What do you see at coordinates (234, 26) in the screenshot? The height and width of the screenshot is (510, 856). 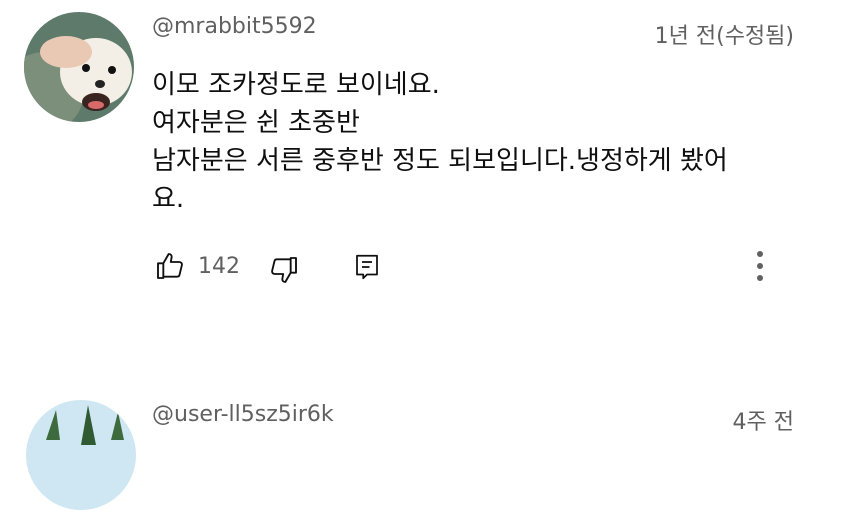 I see `comment-author: @mrabbit5592` at bounding box center [234, 26].